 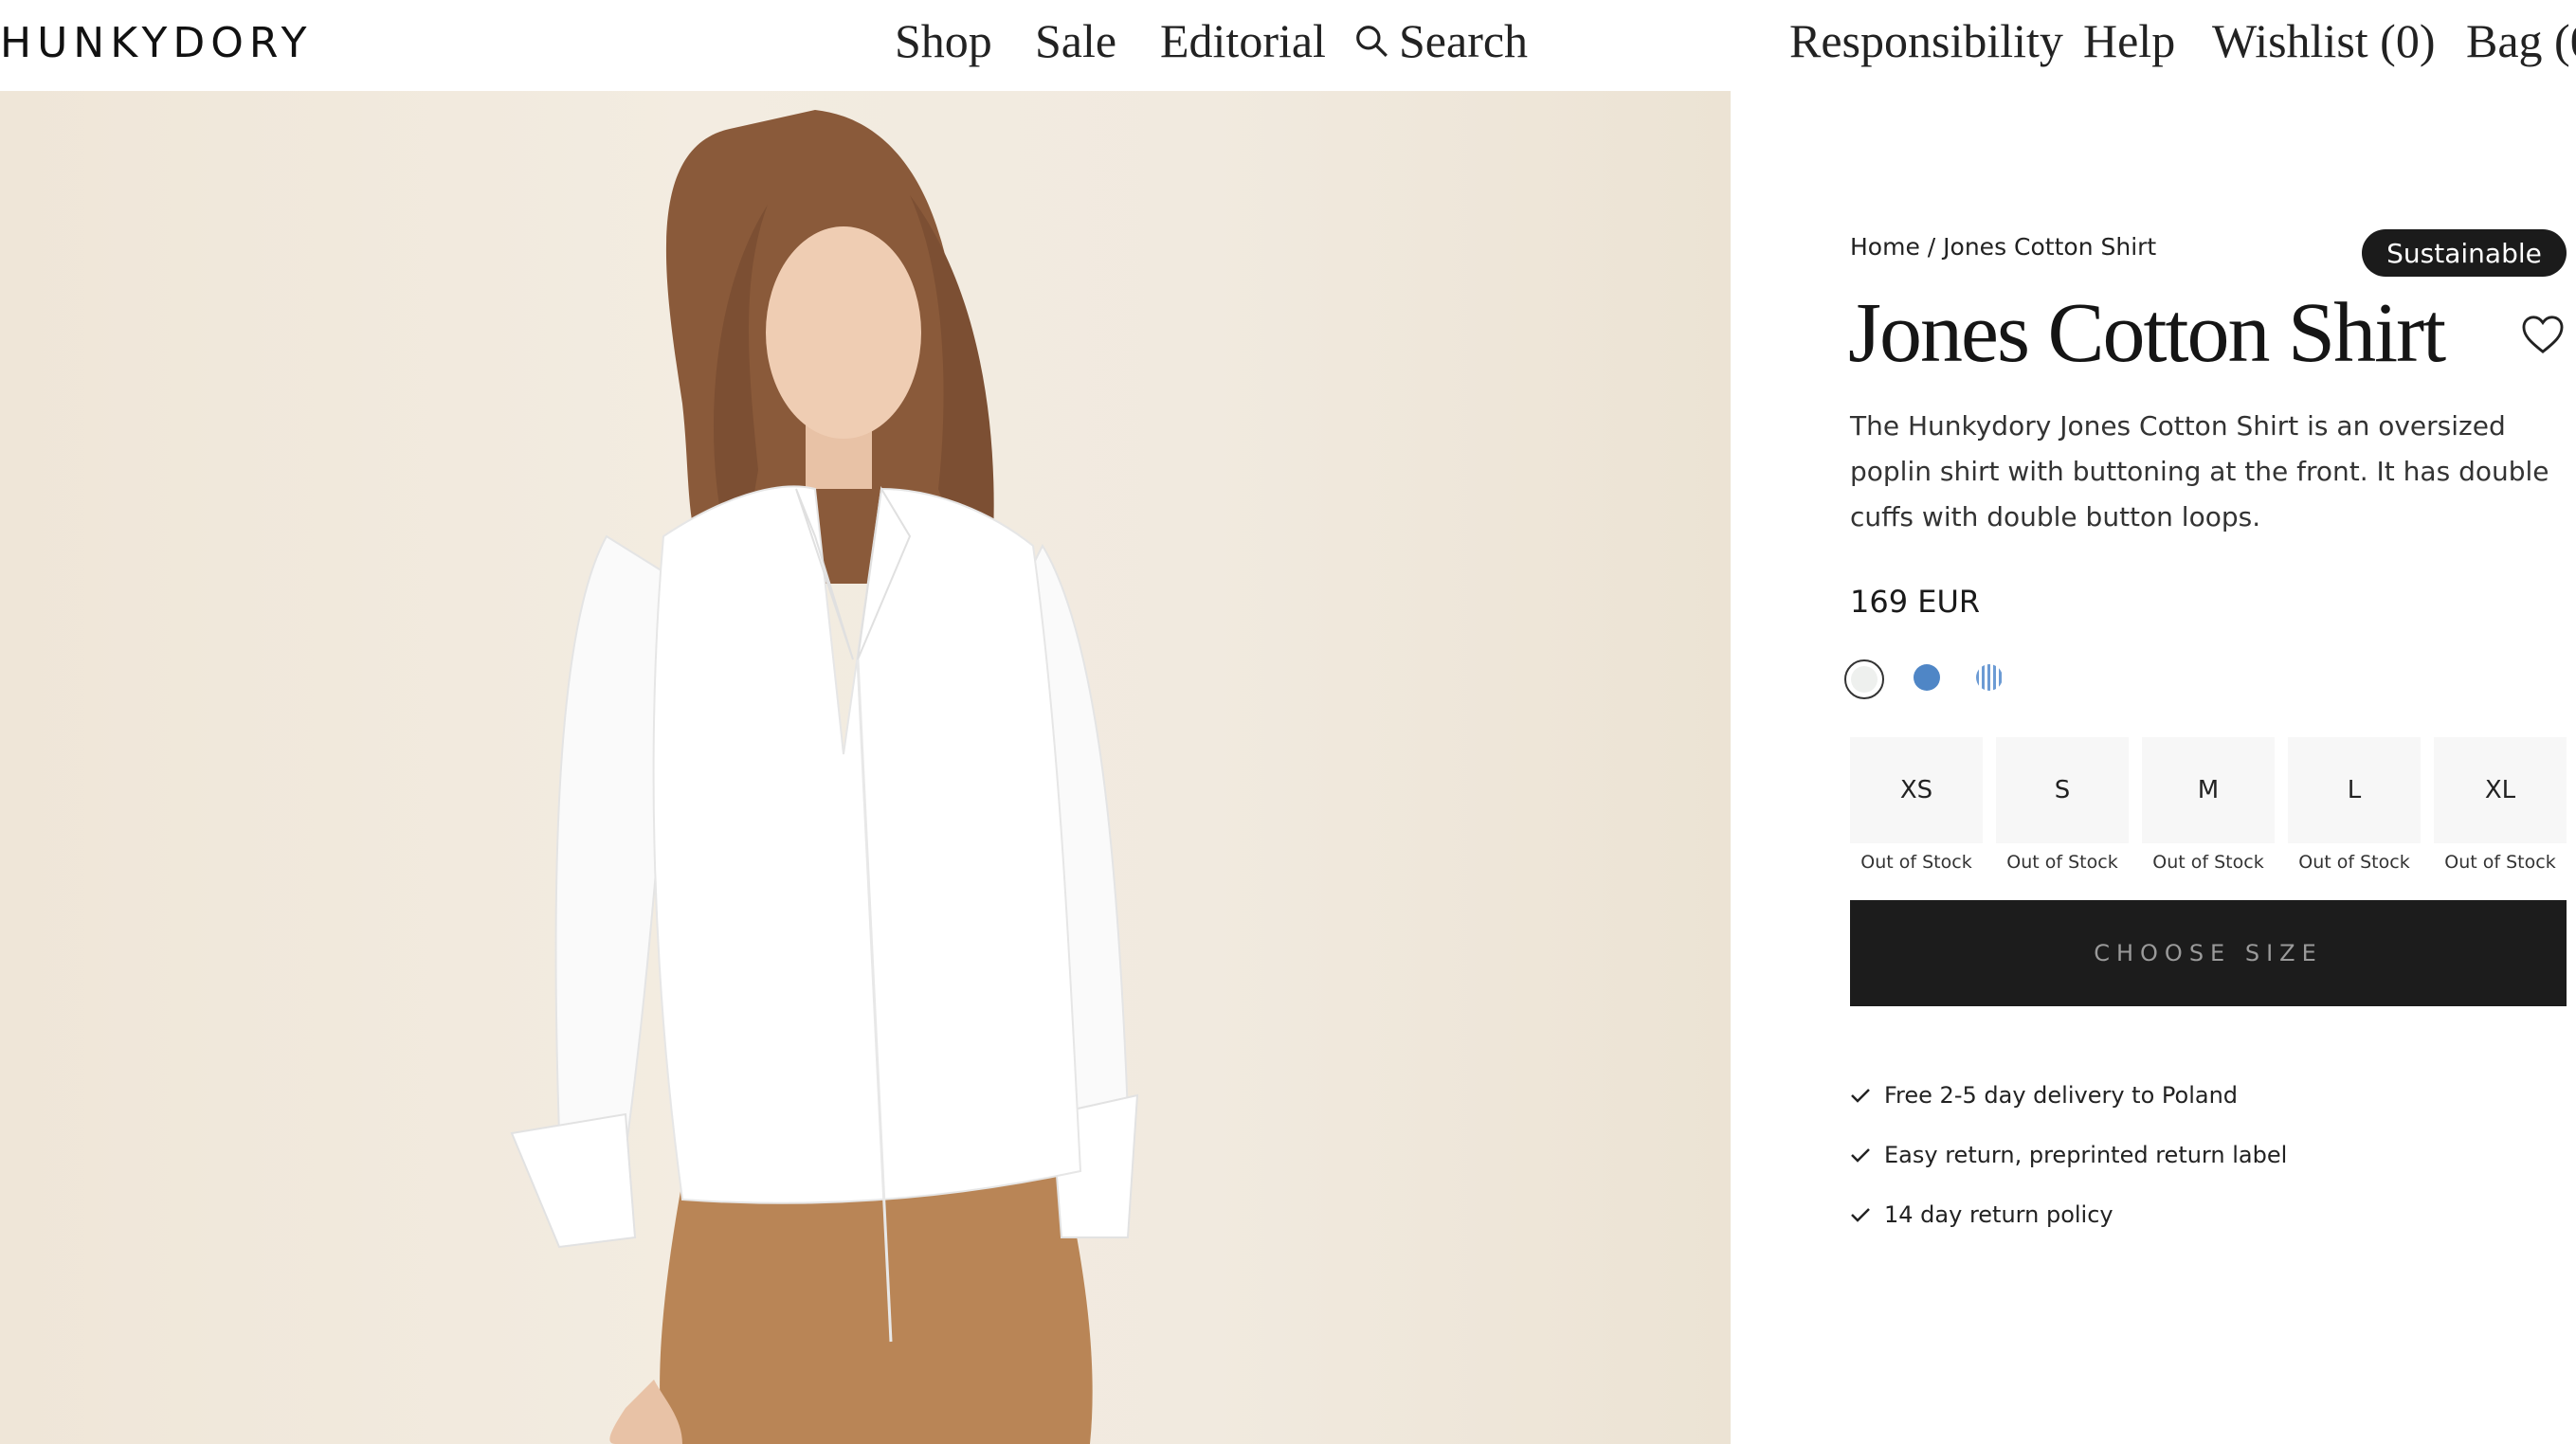 What do you see at coordinates (1916, 790) in the screenshot?
I see `size-option-xs: XS` at bounding box center [1916, 790].